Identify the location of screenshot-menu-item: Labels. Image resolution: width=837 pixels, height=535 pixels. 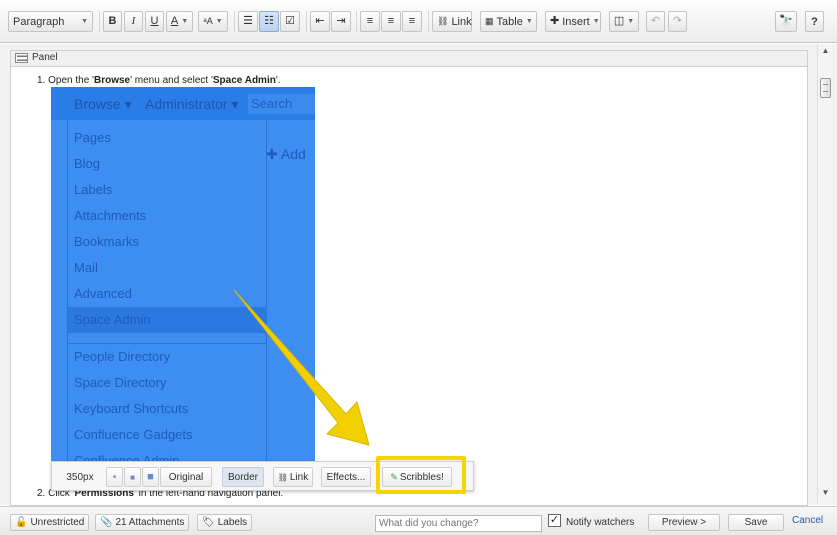
(93, 189).